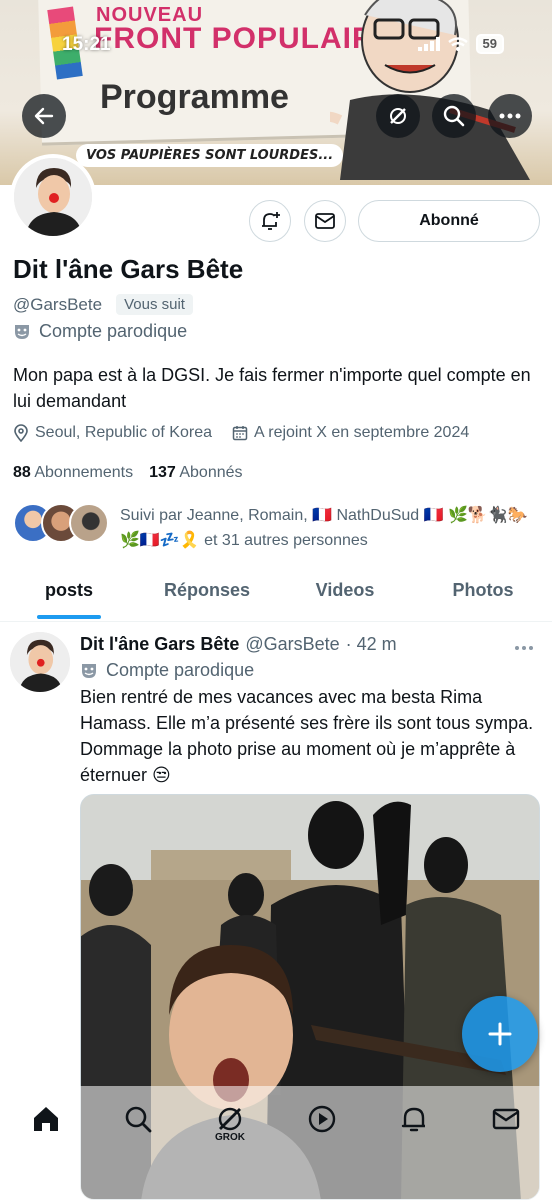 This screenshot has height=1200, width=552. I want to click on follow-counts: 88 Abonnements 137 Abonnés, so click(128, 473).